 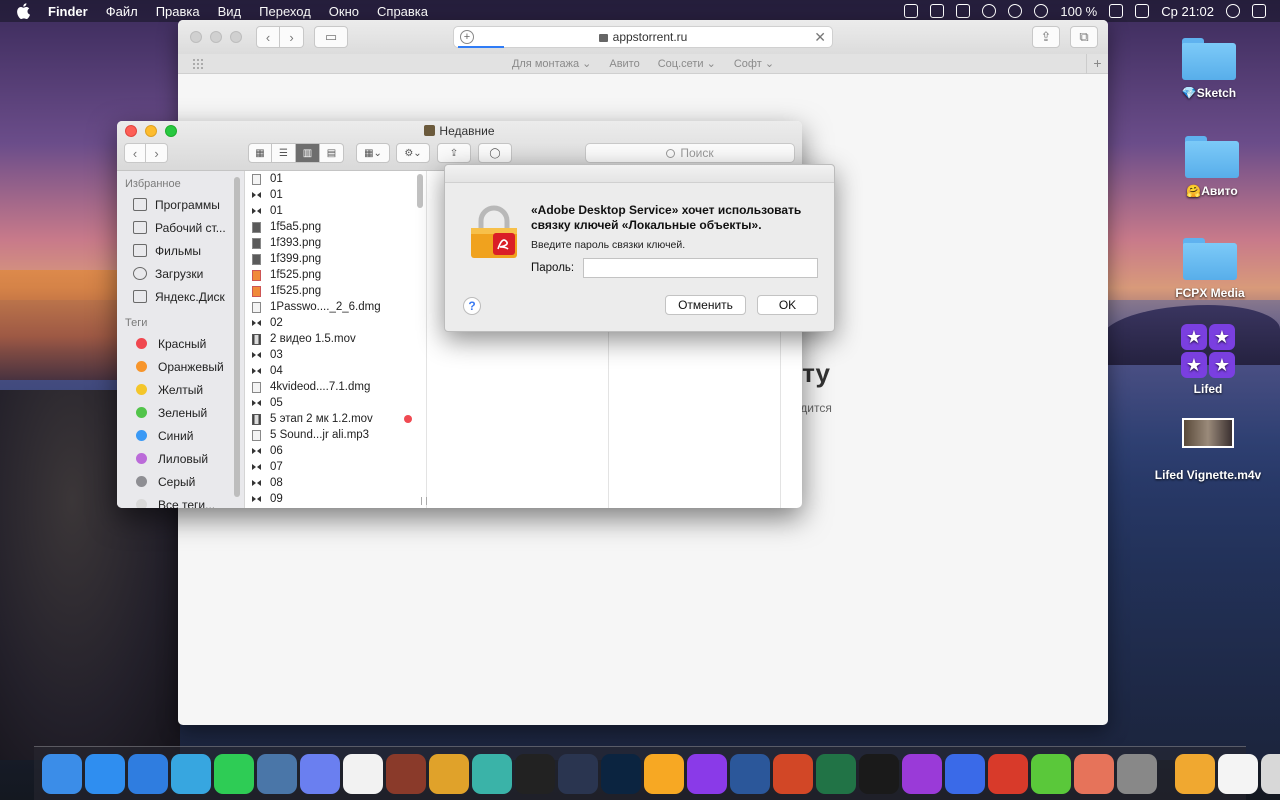 What do you see at coordinates (1210, 269) in the screenshot?
I see `desktop-item-fcpx-media: FCPX Media` at bounding box center [1210, 269].